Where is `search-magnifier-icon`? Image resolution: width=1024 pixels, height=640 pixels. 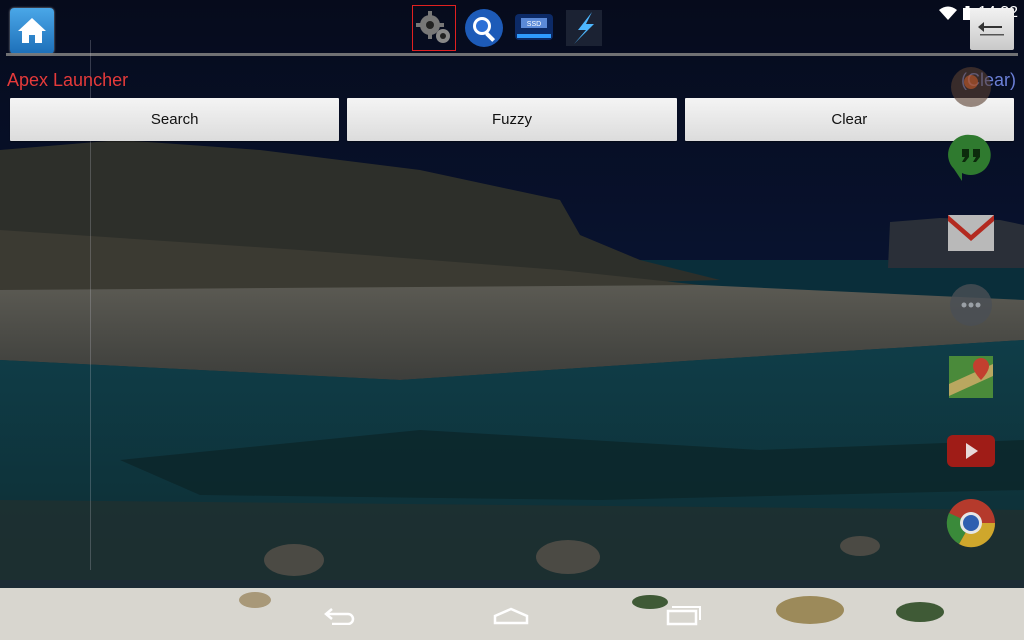 search-magnifier-icon is located at coordinates (484, 28).